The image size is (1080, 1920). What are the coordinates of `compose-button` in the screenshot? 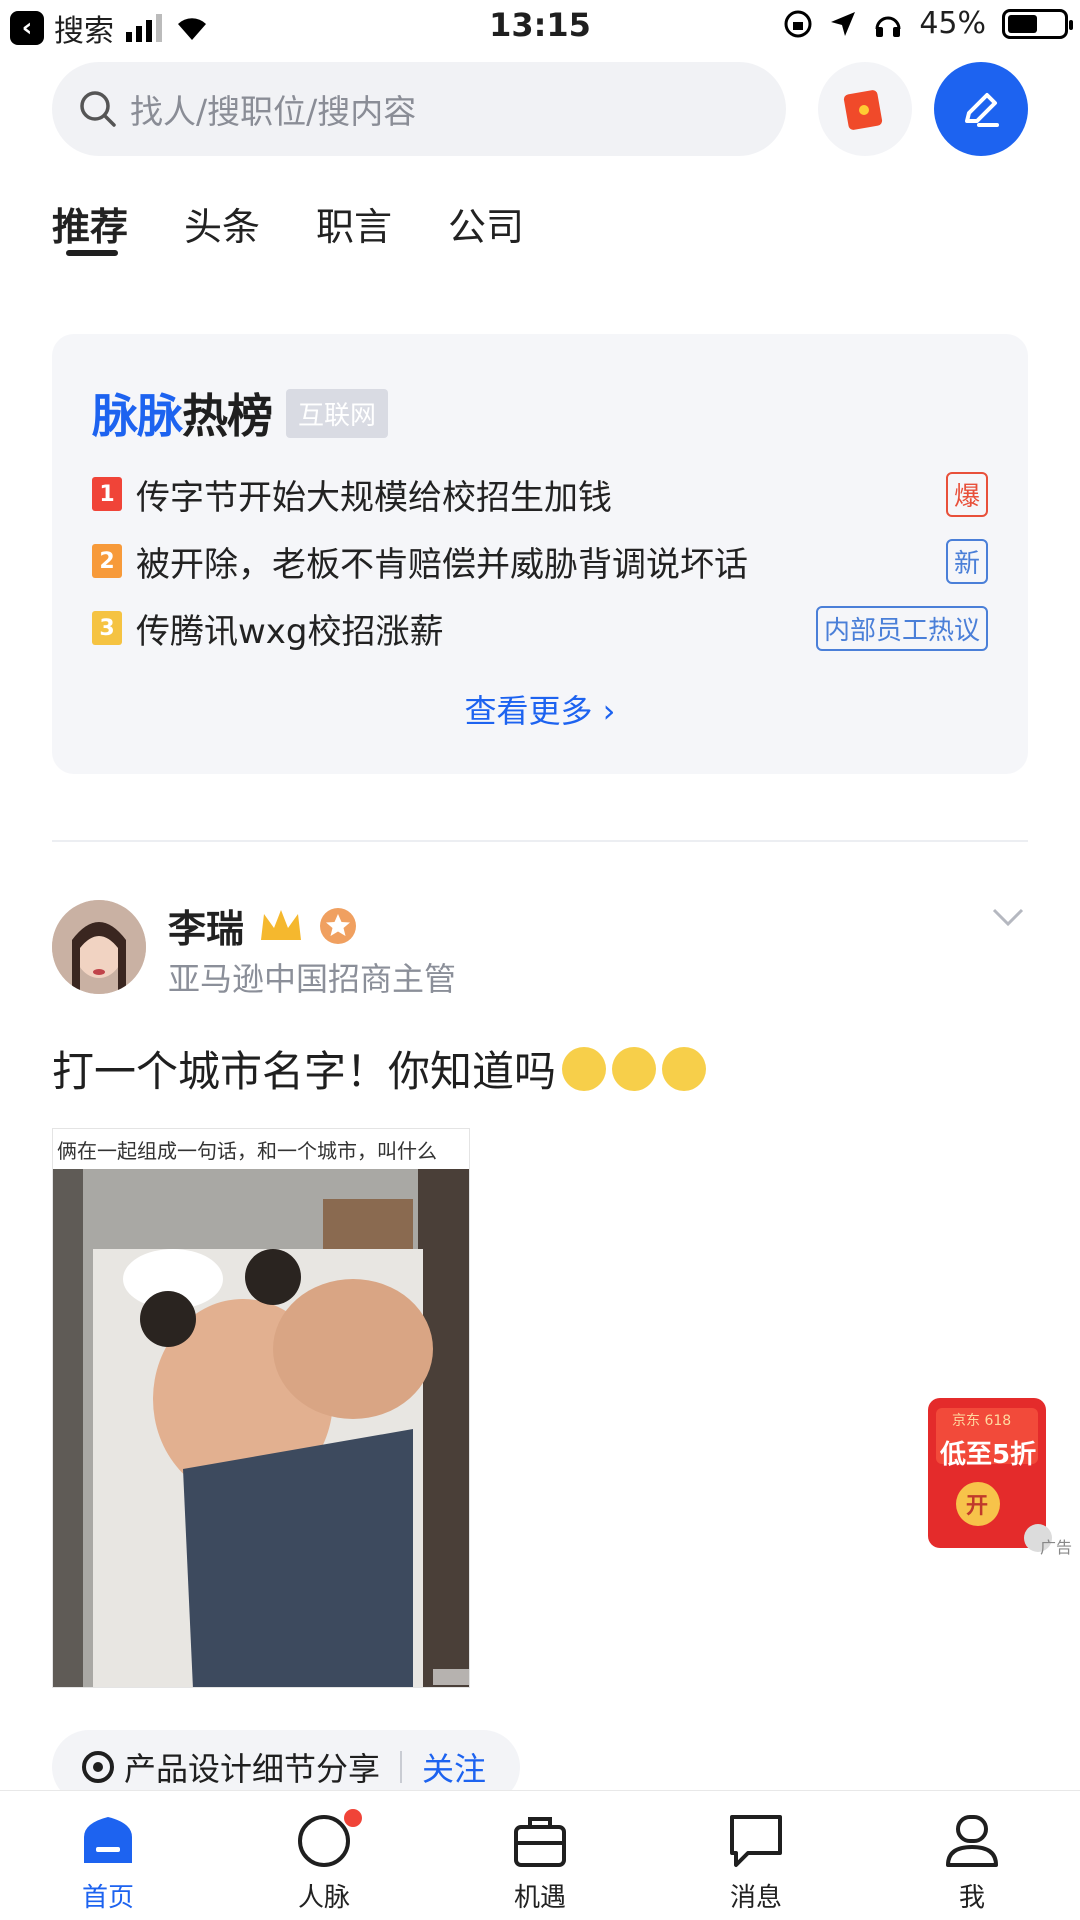 It's located at (981, 109).